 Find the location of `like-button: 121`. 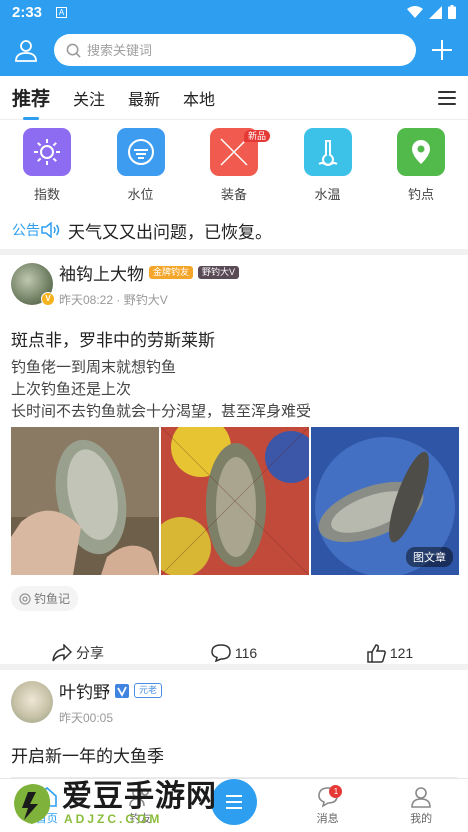

like-button: 121 is located at coordinates (390, 653).